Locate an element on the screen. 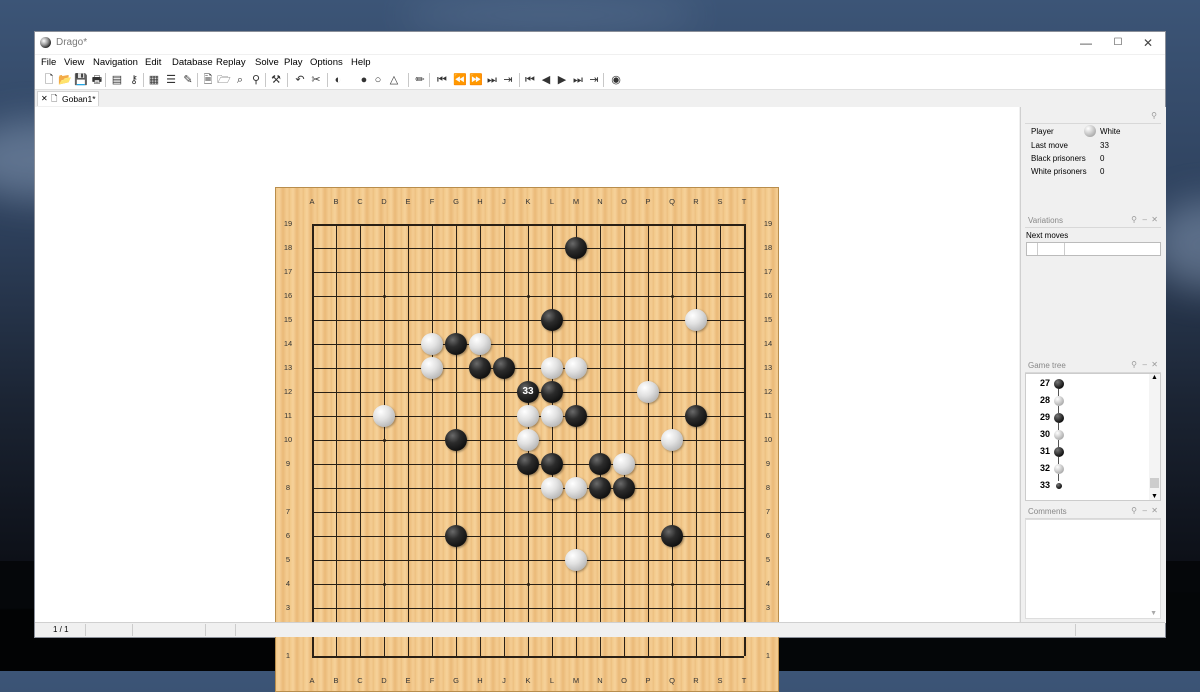 The height and width of the screenshot is (692, 1200). signature-icon: ✎ is located at coordinates (188, 80).